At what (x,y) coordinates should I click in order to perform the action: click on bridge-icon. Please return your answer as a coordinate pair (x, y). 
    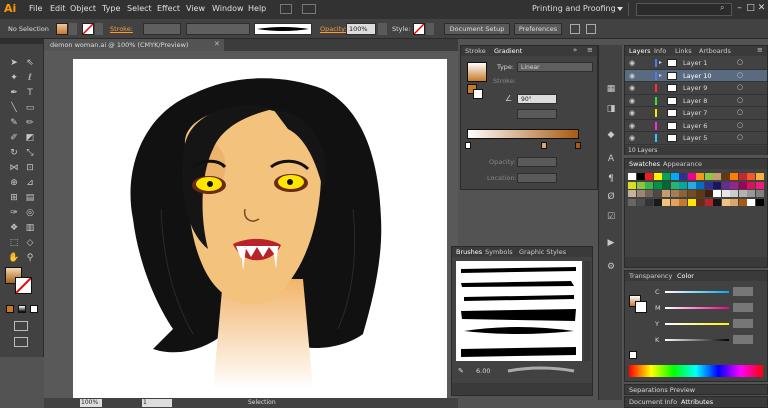
    Looking at the image, I should click on (286, 9).